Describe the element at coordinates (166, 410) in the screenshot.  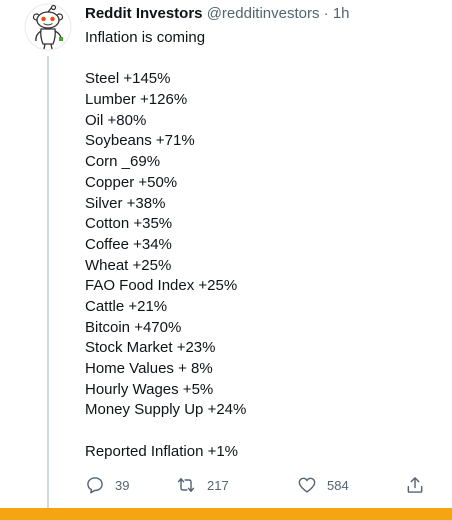
I see `list-item: Money Supply Up +24%` at that location.